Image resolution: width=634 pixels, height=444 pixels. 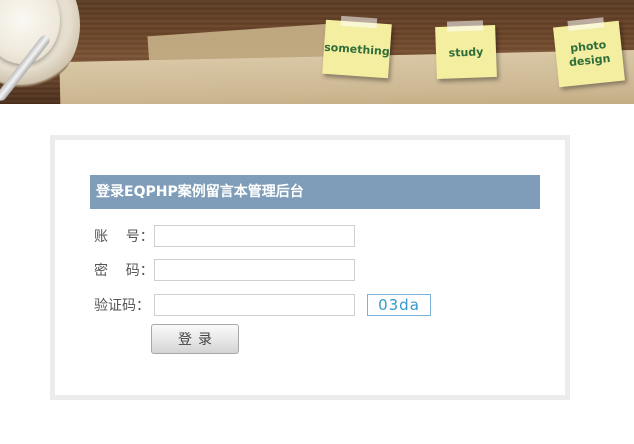 I want to click on captcha-label: 验证码：, so click(x=122, y=306).